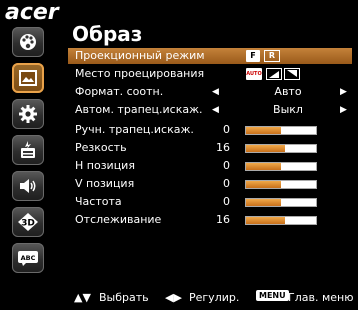  What do you see at coordinates (210, 184) in the screenshot?
I see `menu-row-v-position: V позиция 0` at bounding box center [210, 184].